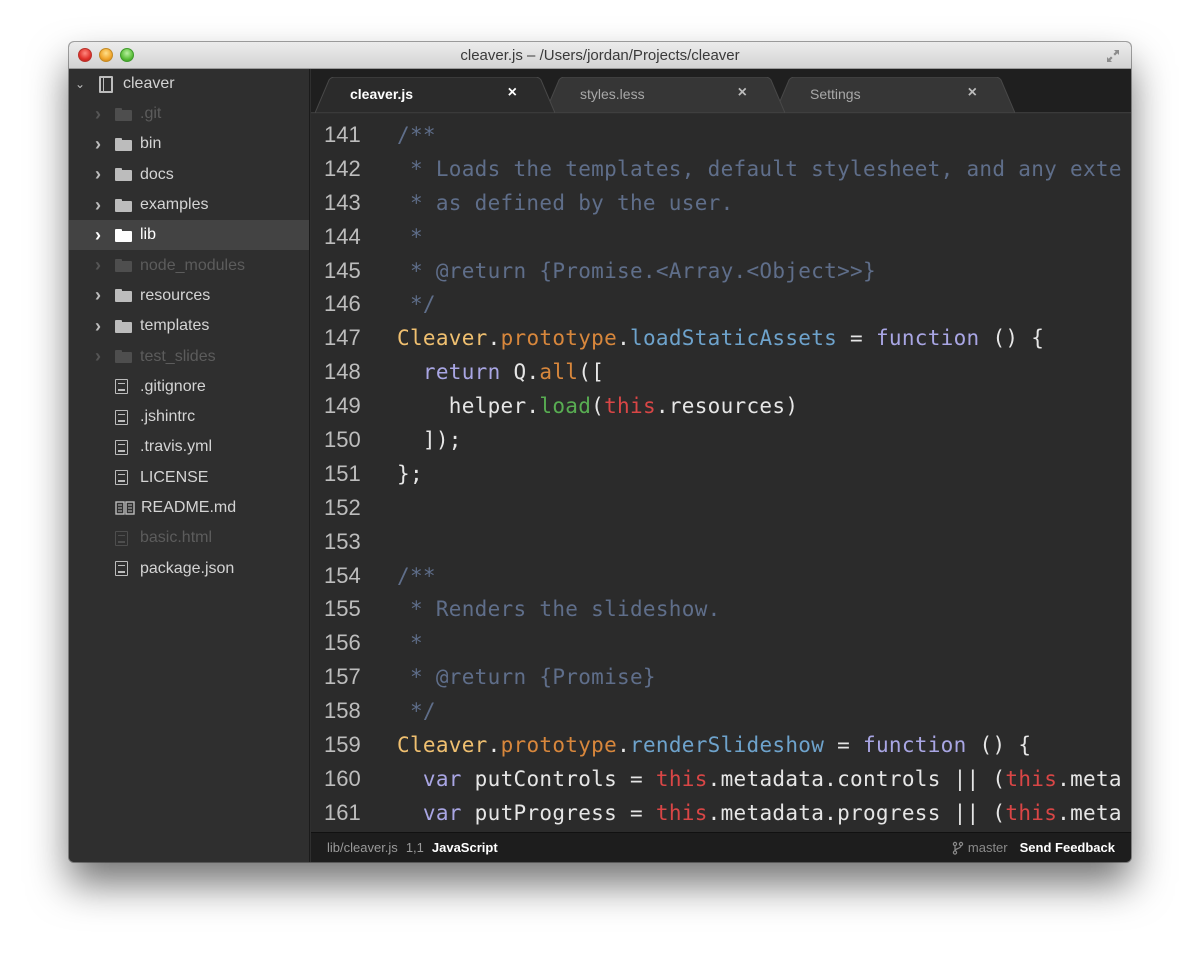 Image resolution: width=1200 pixels, height=957 pixels. Describe the element at coordinates (721, 576) in the screenshot. I see `code-line: 154 /**` at that location.